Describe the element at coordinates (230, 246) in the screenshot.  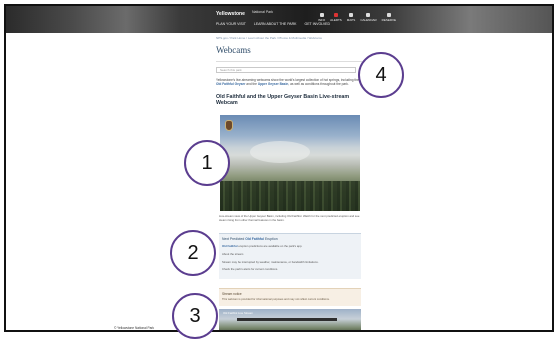
I see `eruption-line-link: Old Faithful` at that location.